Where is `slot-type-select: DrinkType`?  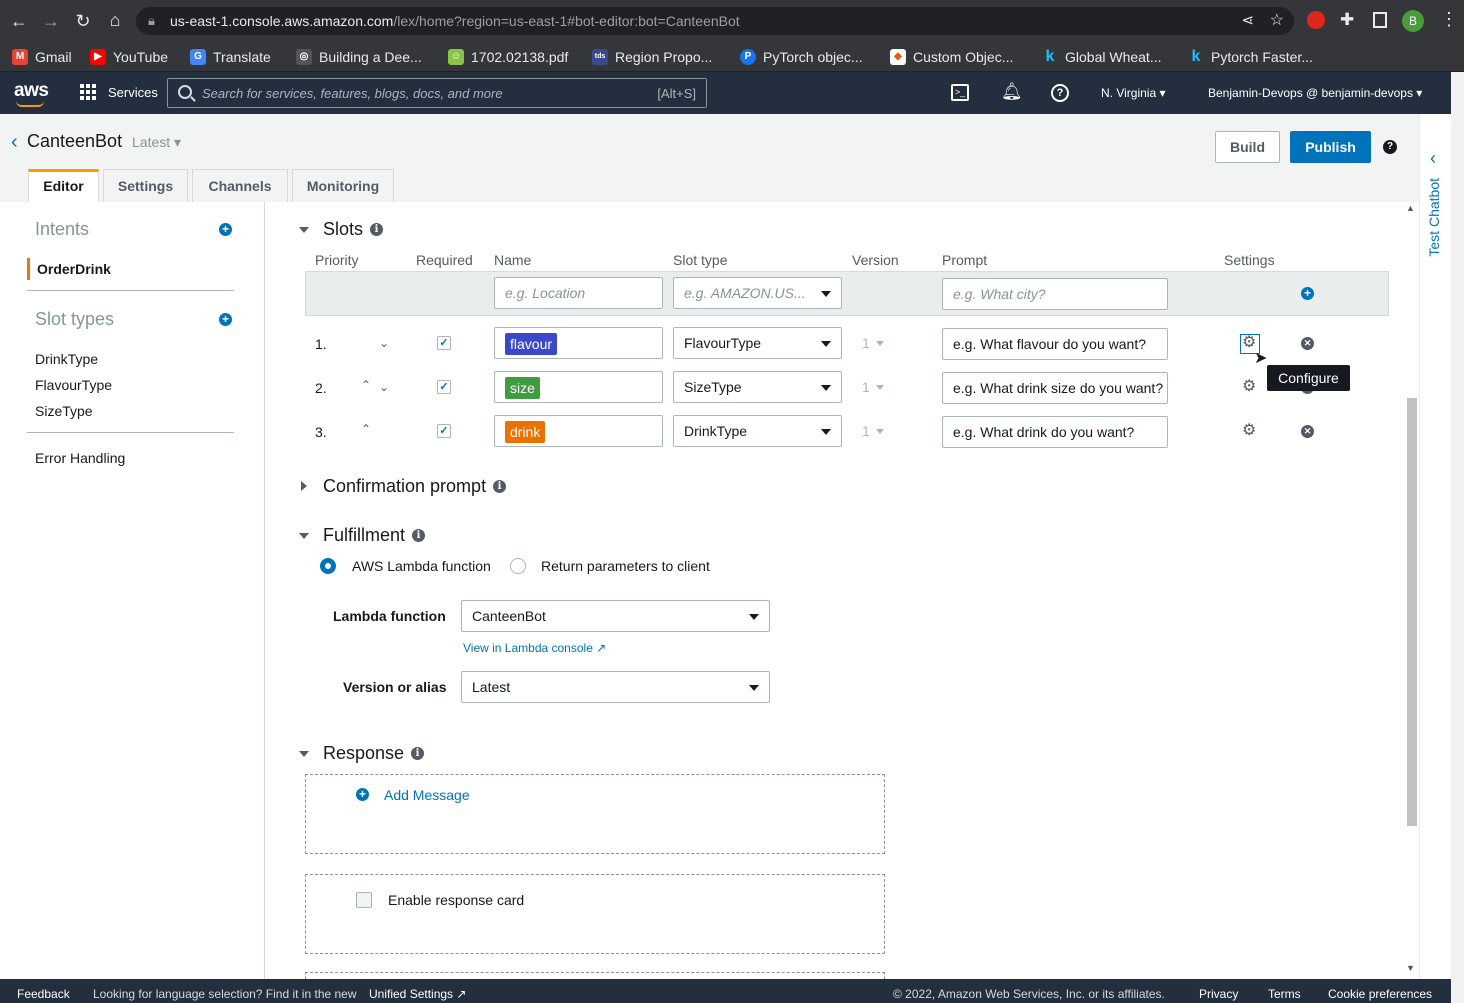 slot-type-select: DrinkType is located at coordinates (757, 431).